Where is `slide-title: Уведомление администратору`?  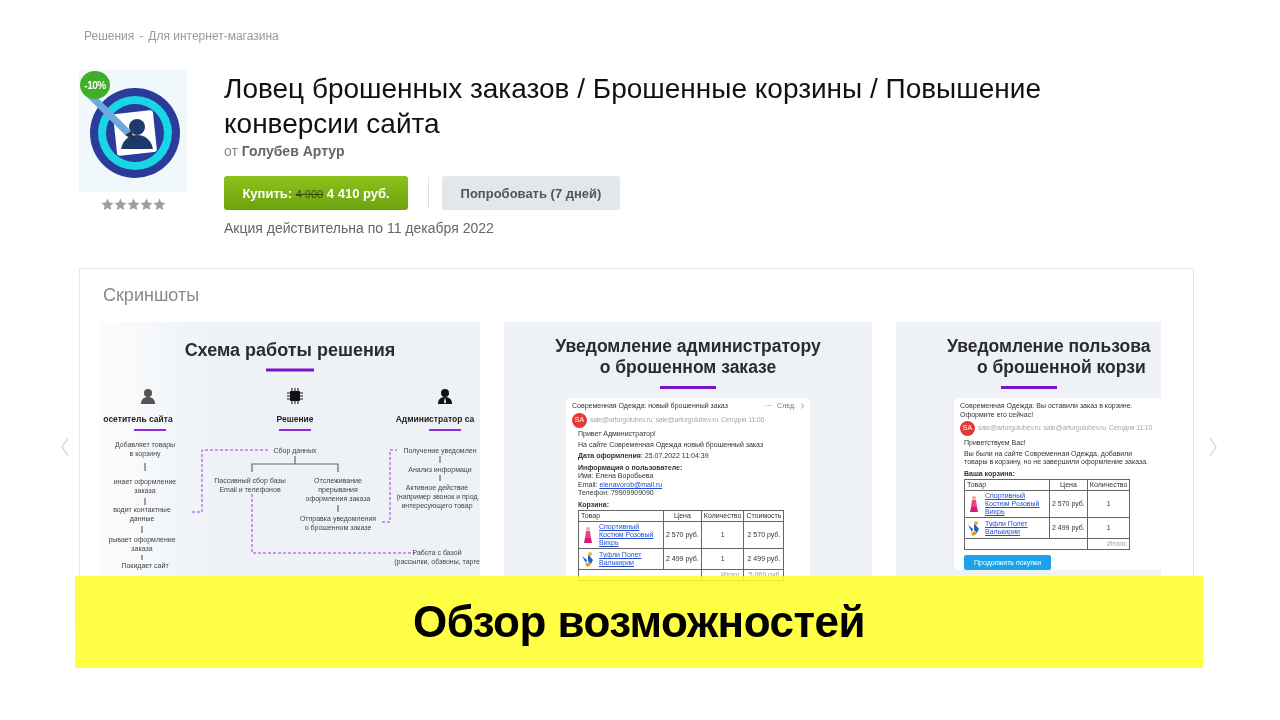
slide-title: Уведомление администратору is located at coordinates (688, 346).